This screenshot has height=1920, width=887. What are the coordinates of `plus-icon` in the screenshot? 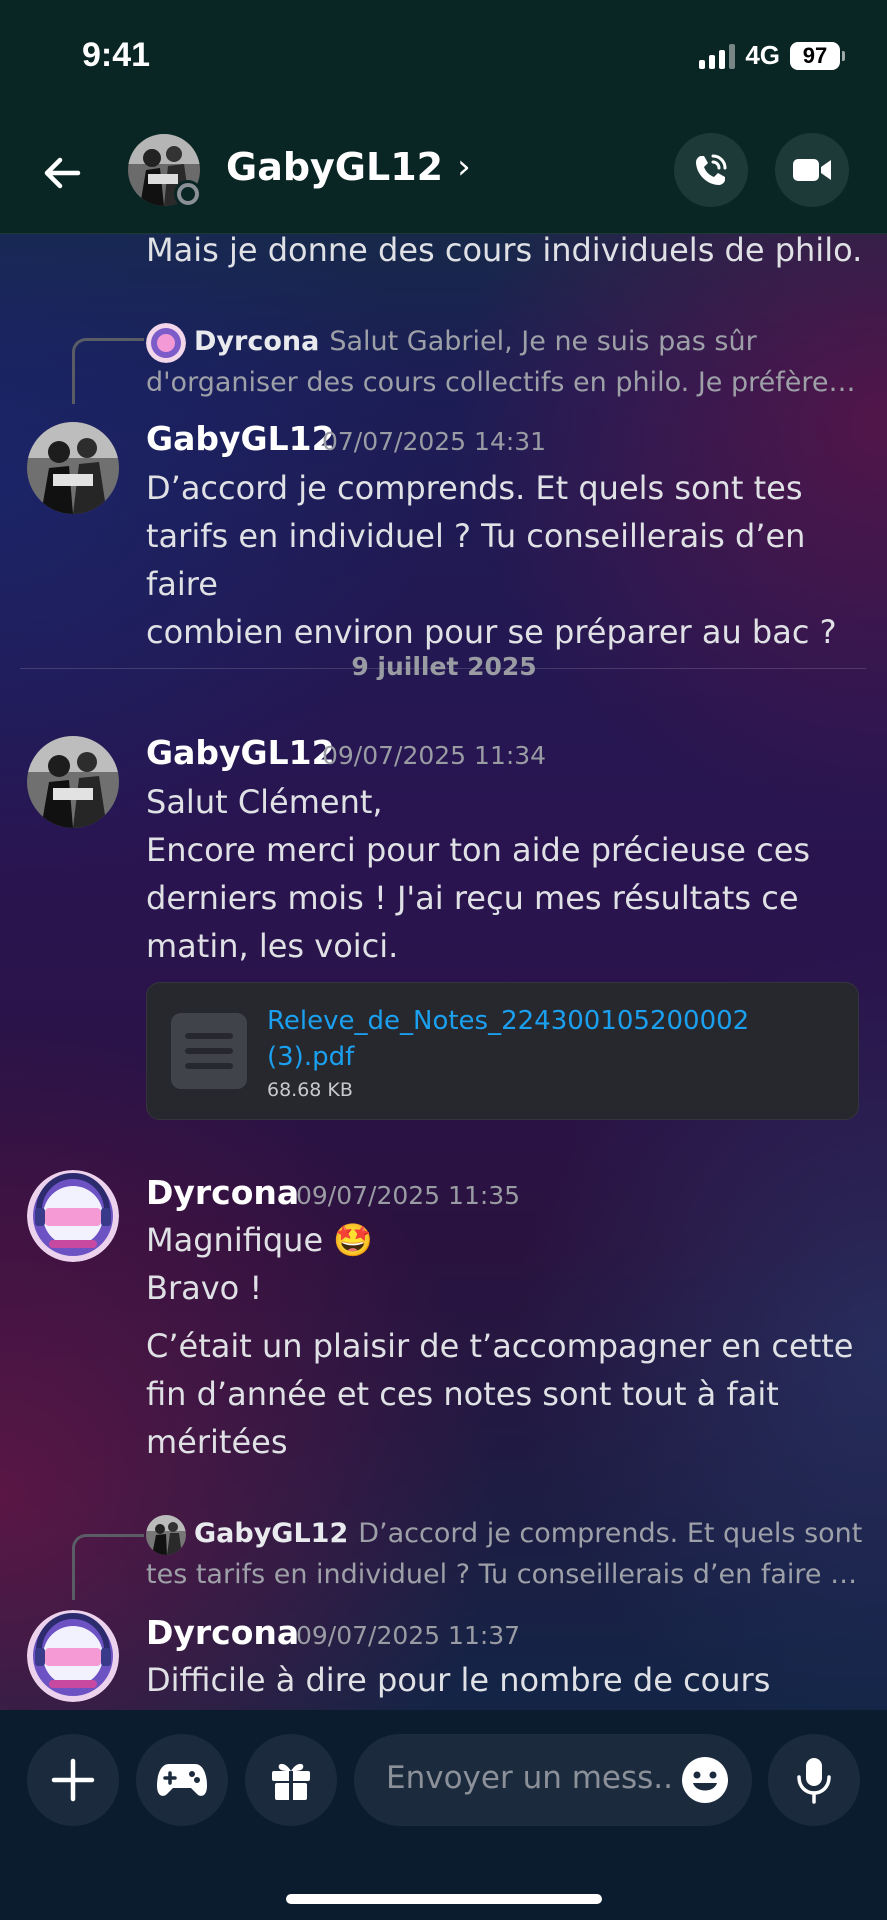 It's located at (73, 1780).